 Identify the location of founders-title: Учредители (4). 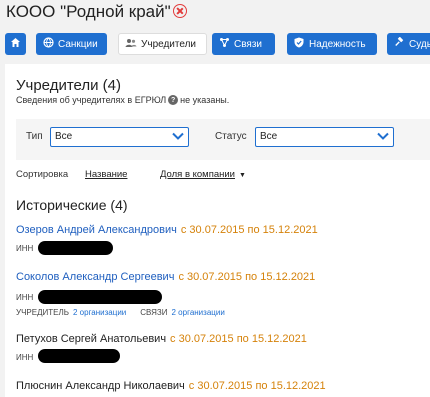
(69, 85).